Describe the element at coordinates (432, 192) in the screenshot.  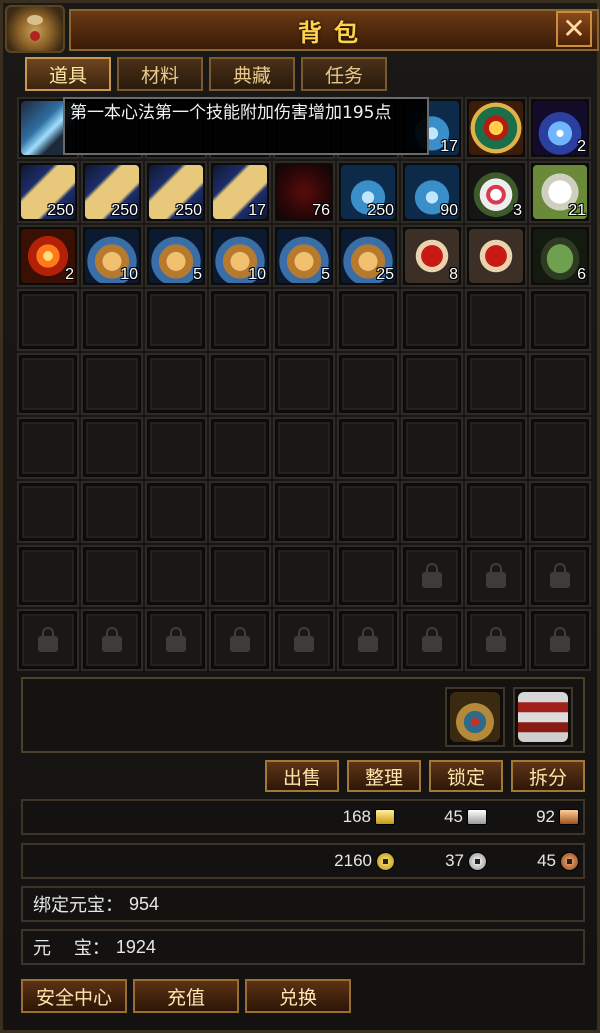
I see `inventory-slot: 90` at that location.